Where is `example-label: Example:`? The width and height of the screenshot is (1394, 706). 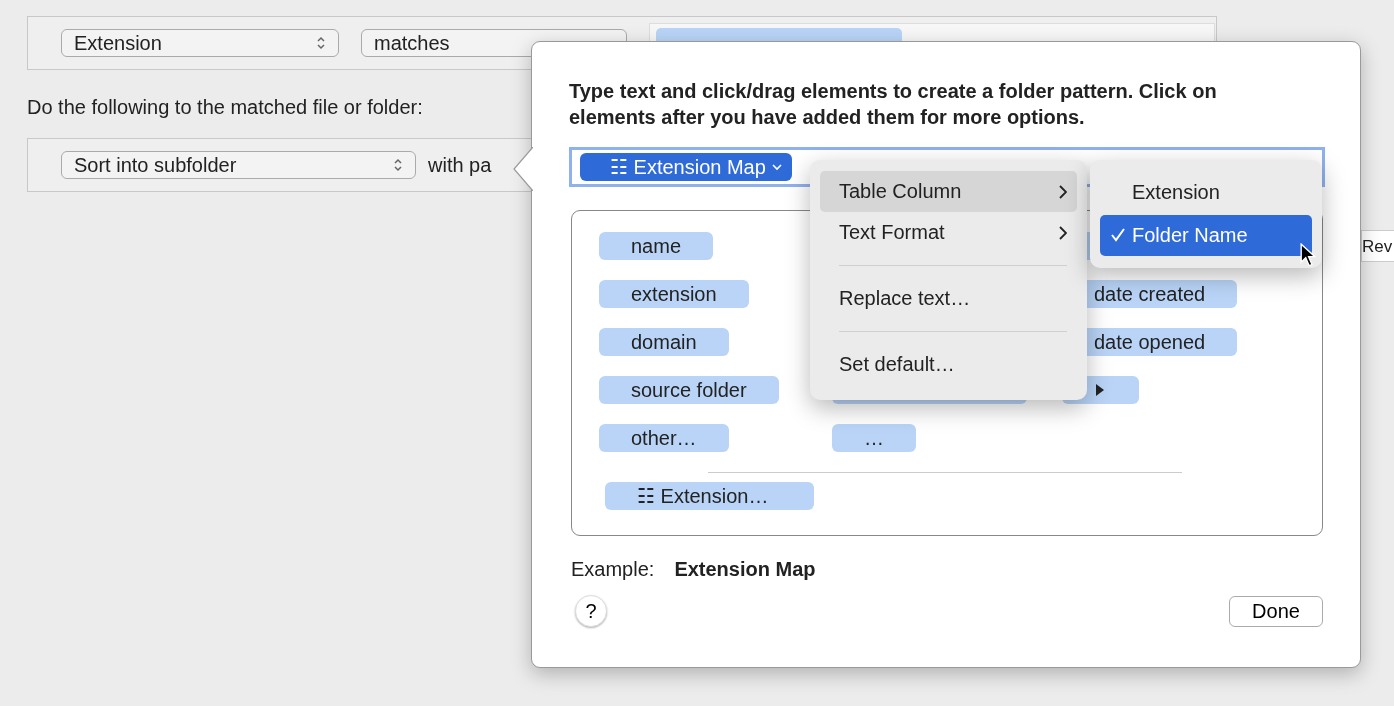 example-label: Example: is located at coordinates (613, 569).